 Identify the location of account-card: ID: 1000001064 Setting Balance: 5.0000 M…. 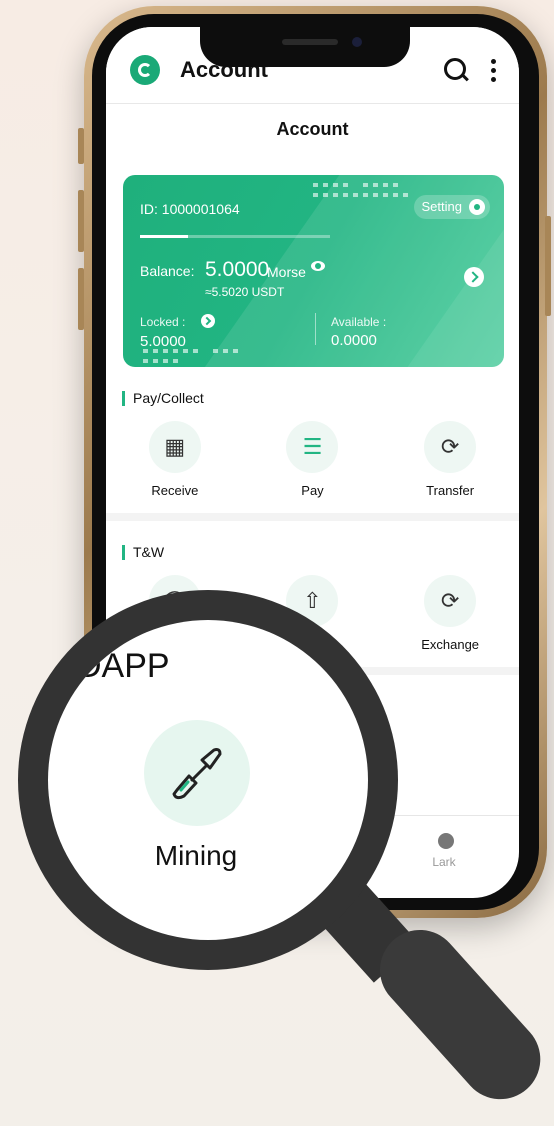
(313, 271).